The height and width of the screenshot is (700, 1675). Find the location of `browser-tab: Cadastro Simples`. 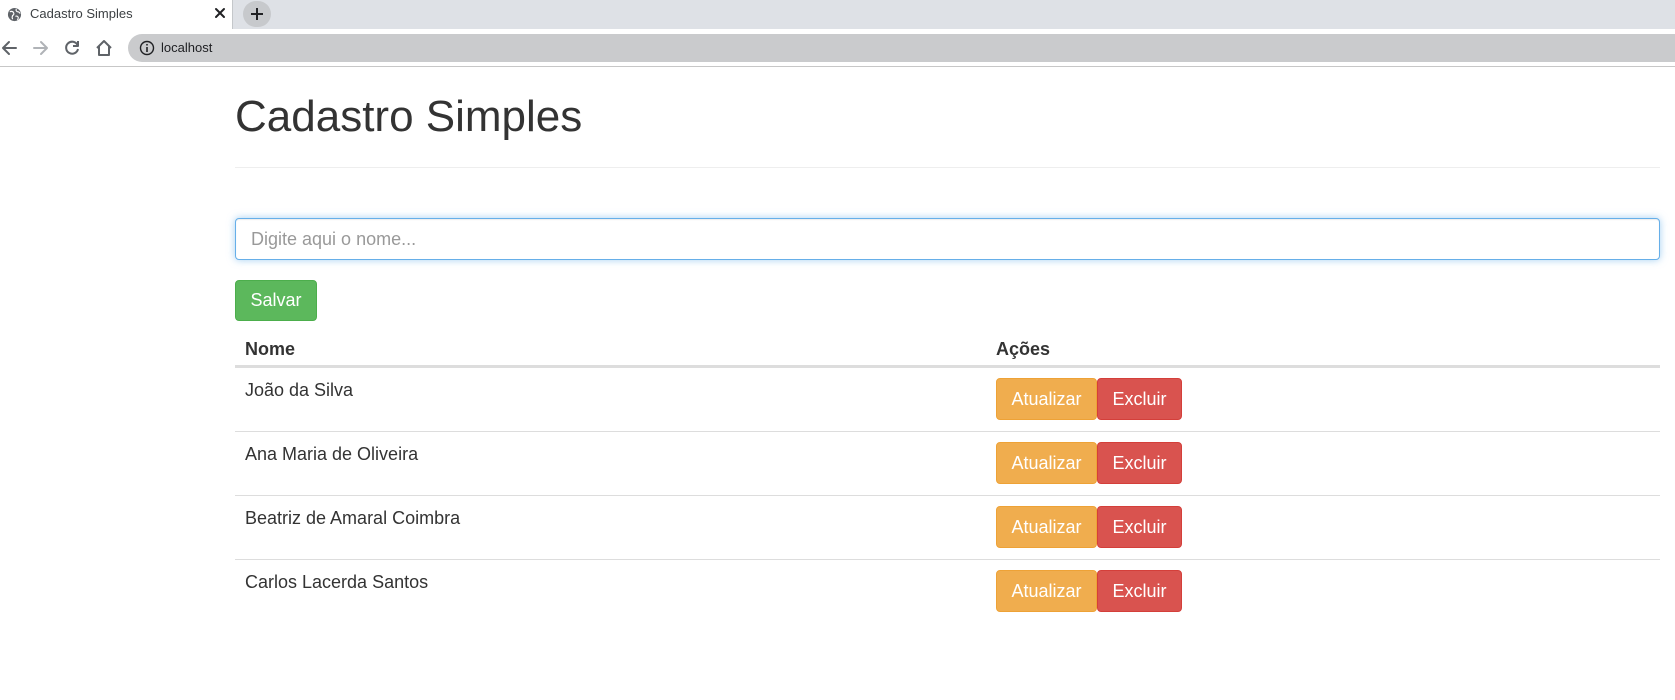

browser-tab: Cadastro Simples is located at coordinates (116, 14).